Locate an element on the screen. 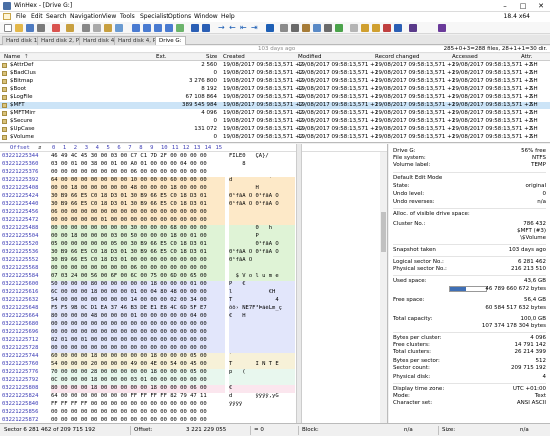 The height and width of the screenshot is (436, 550). hex-ascii: € is located at coordinates (262, 389).